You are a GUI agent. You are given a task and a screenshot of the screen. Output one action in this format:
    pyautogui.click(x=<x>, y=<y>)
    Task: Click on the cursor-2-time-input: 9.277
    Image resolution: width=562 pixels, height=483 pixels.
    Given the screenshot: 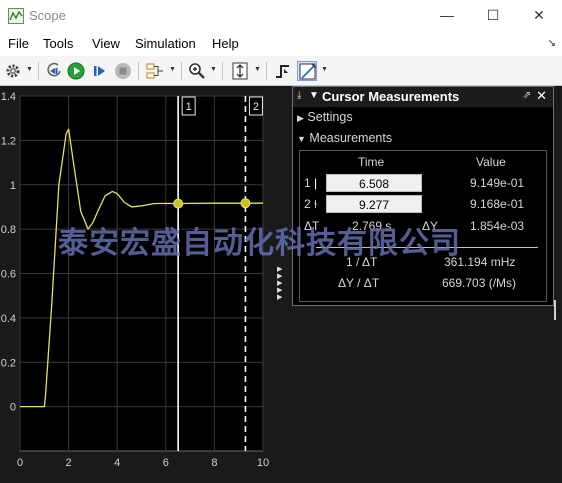 What is the action you would take?
    pyautogui.click(x=374, y=204)
    